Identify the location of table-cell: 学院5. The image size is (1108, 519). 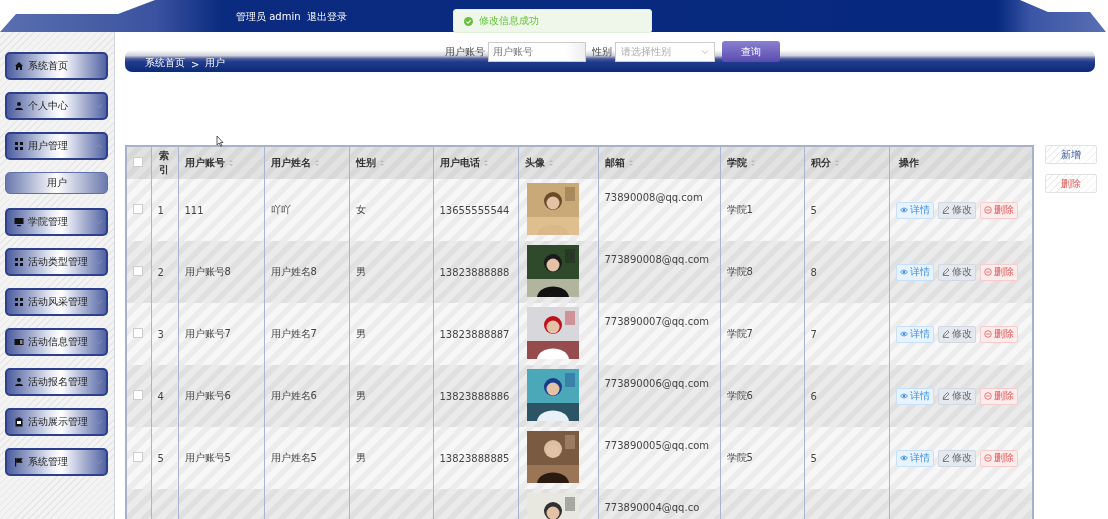
(739, 457).